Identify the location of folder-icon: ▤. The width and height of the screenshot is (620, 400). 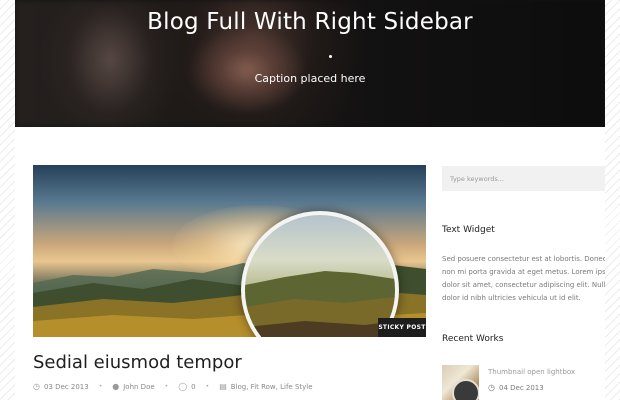
(223, 386).